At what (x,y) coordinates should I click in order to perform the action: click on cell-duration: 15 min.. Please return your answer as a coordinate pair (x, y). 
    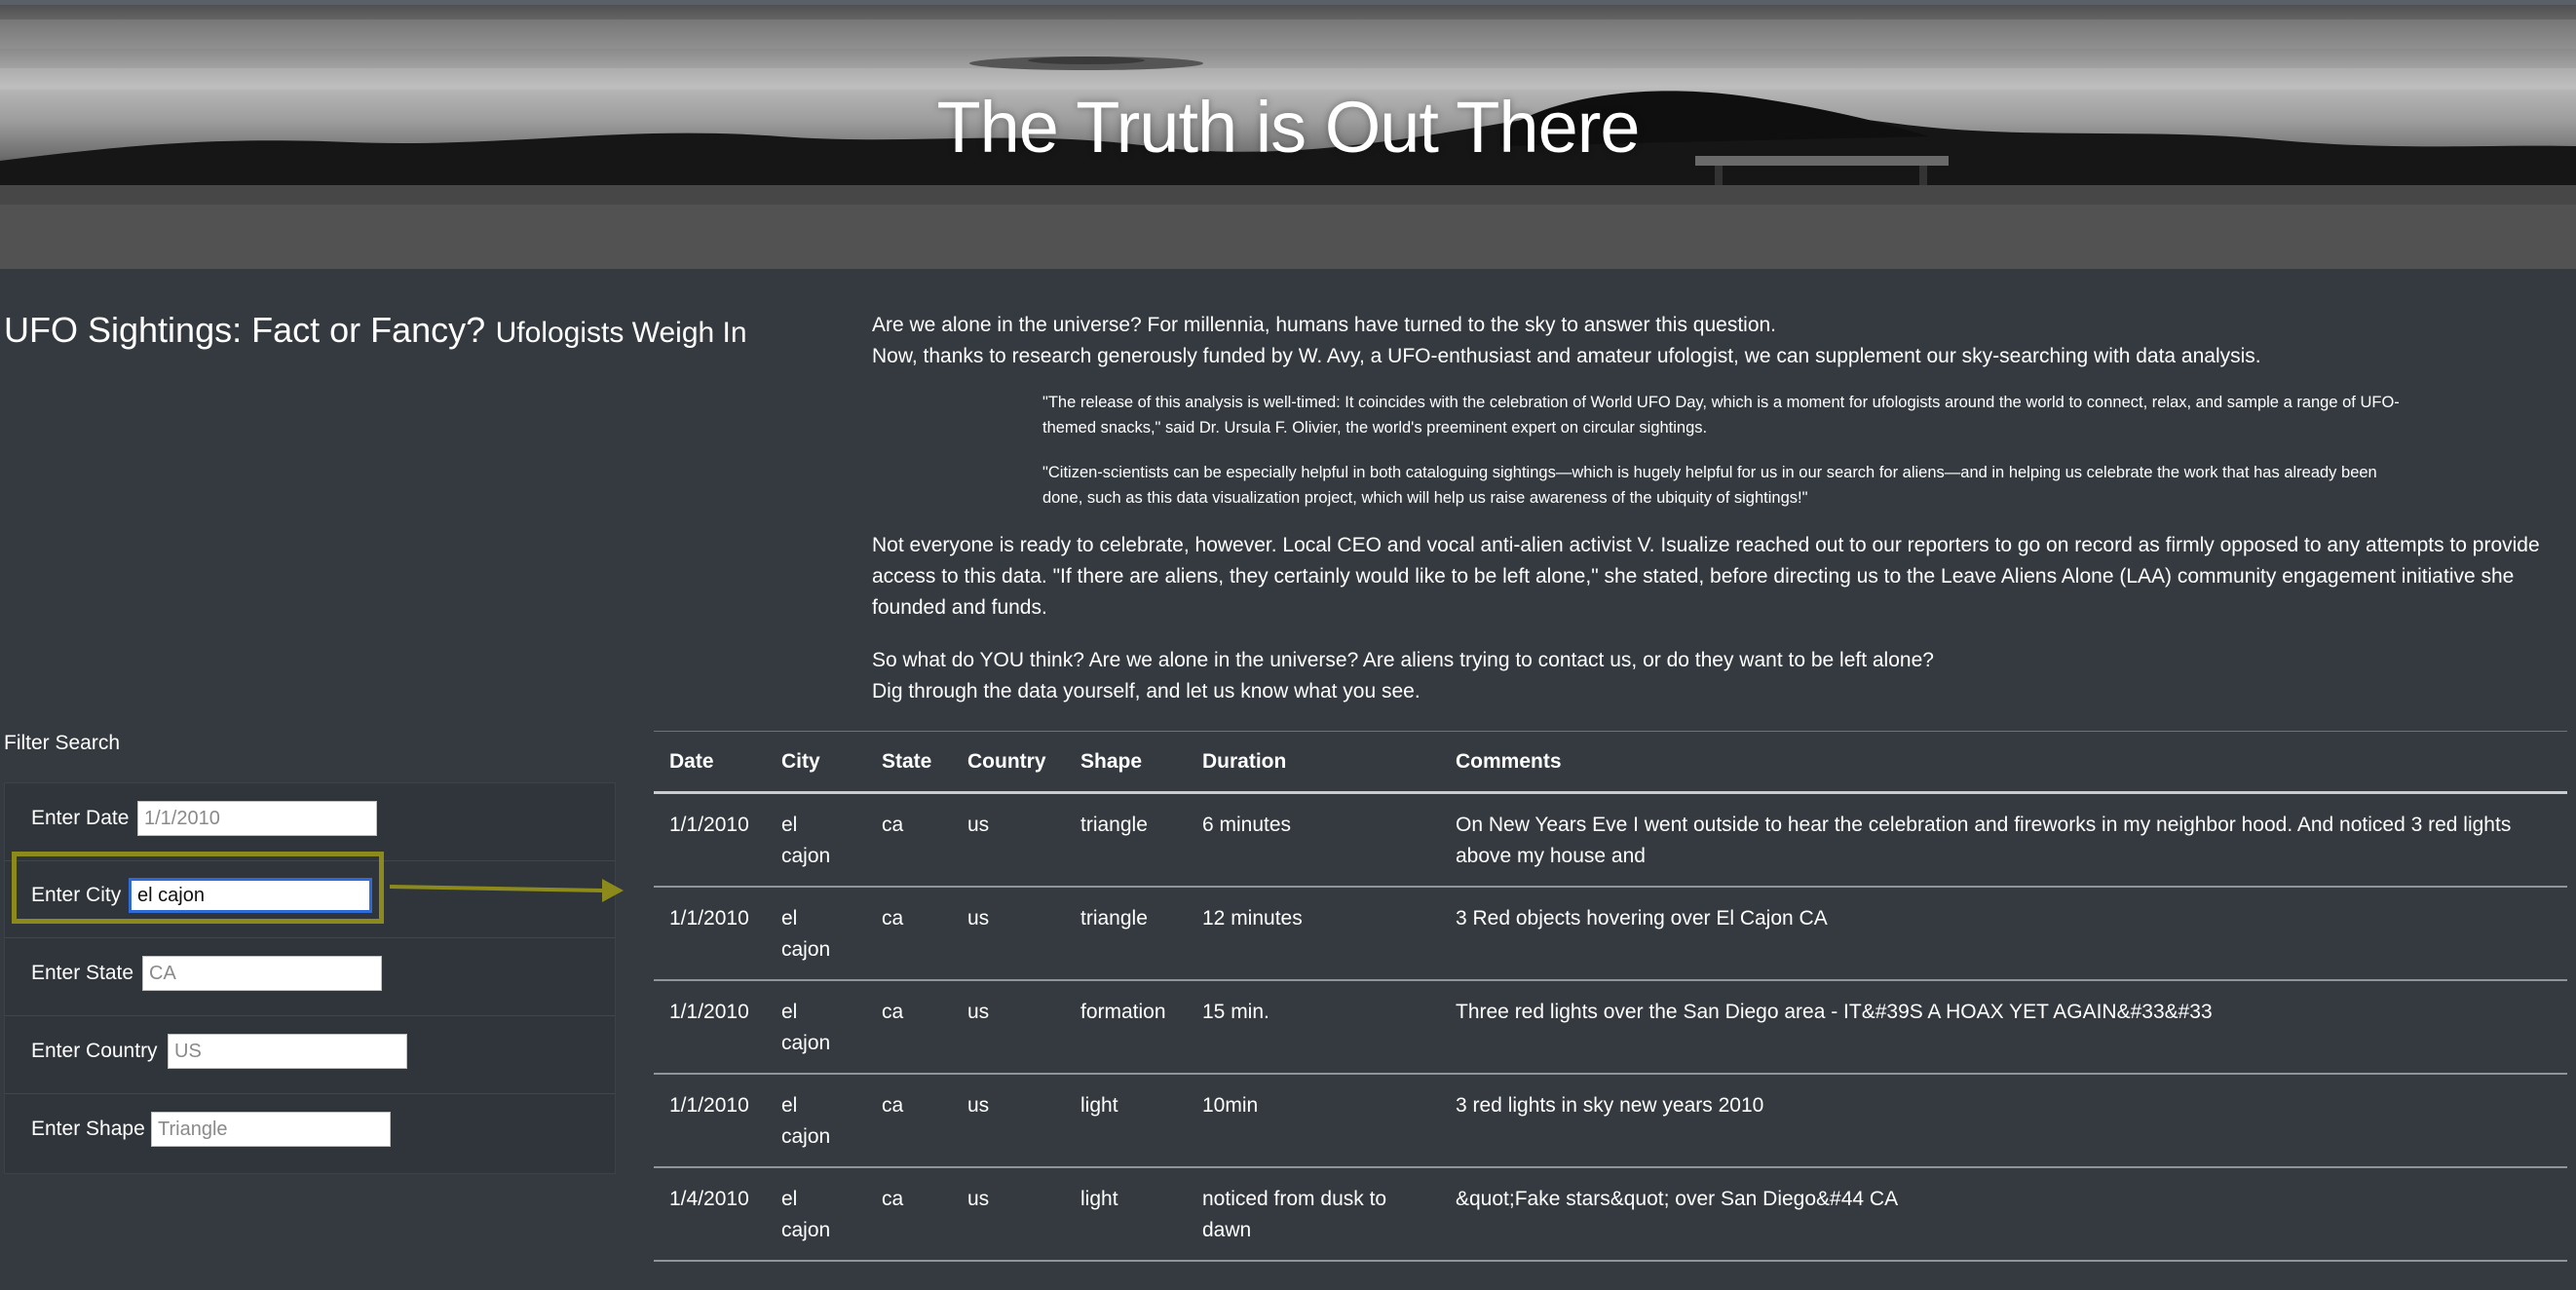
    Looking at the image, I should click on (1313, 1027).